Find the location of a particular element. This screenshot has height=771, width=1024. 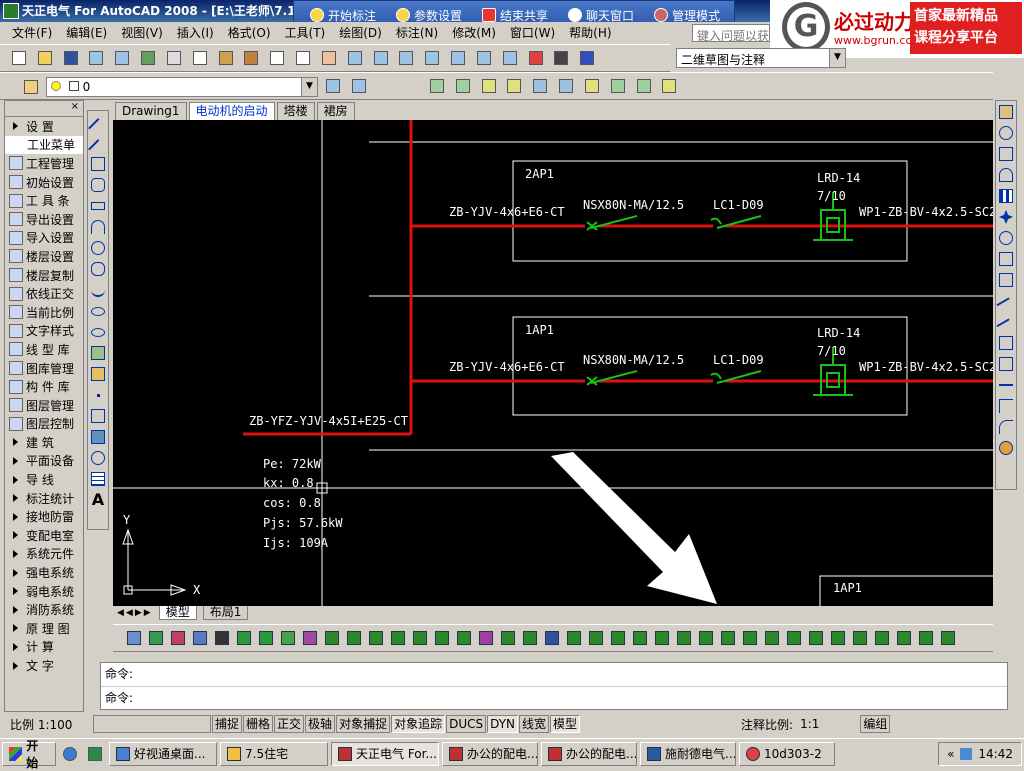

make-current-icon is located at coordinates (333, 86).